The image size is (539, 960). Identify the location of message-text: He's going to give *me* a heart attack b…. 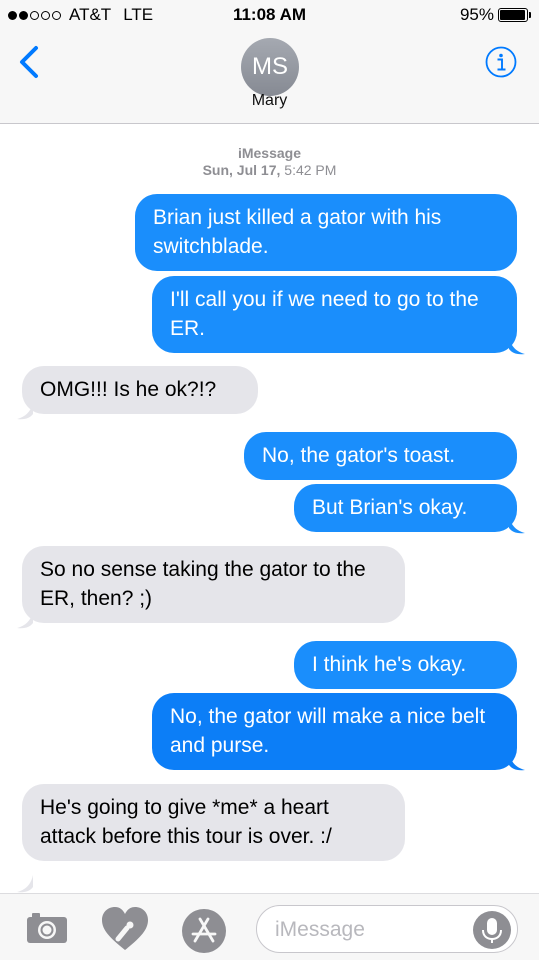
(186, 822).